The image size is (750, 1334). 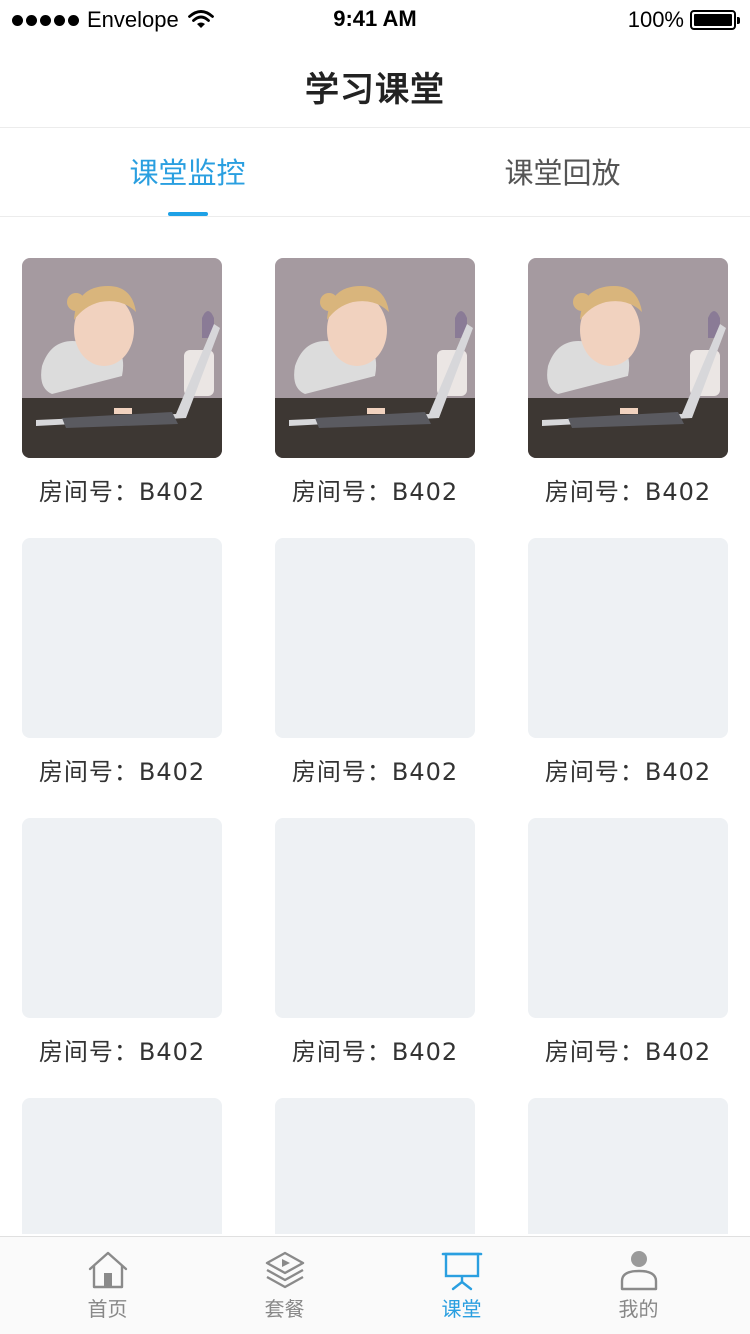 I want to click on presentation-board-icon, so click(x=461, y=1271).